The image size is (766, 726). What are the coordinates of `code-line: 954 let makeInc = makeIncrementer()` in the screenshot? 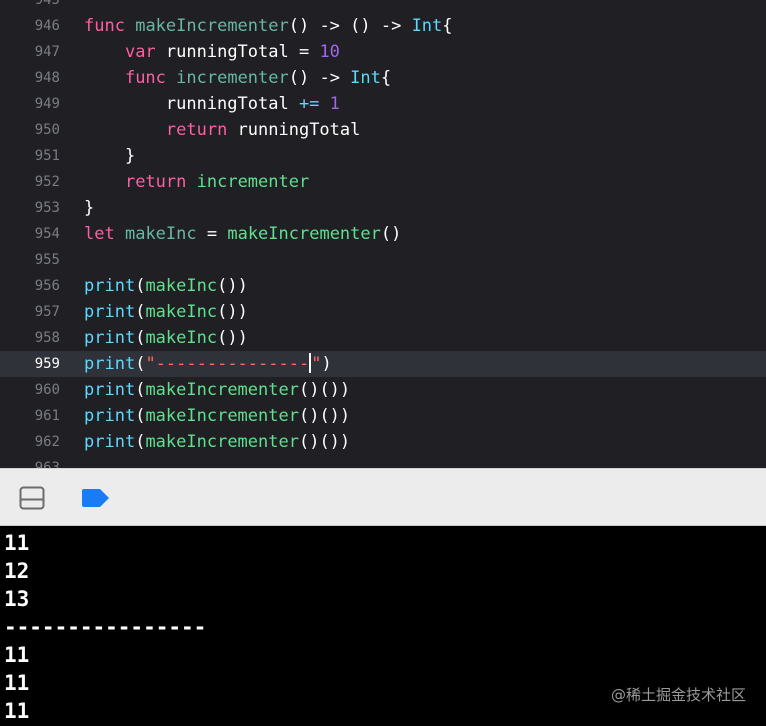 It's located at (383, 234).